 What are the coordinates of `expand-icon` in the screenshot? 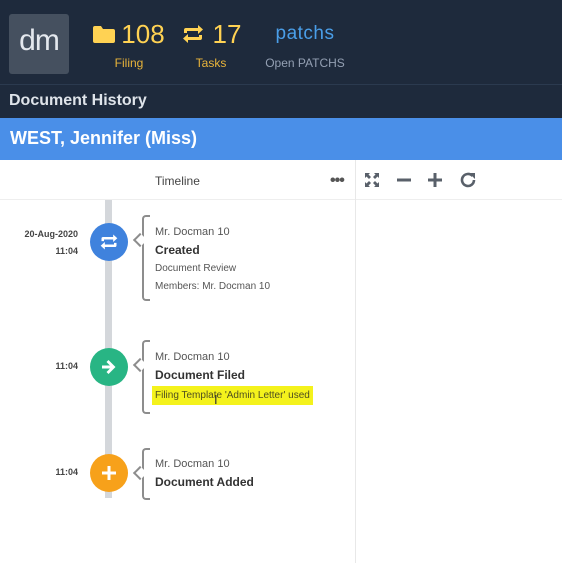 It's located at (372, 180).